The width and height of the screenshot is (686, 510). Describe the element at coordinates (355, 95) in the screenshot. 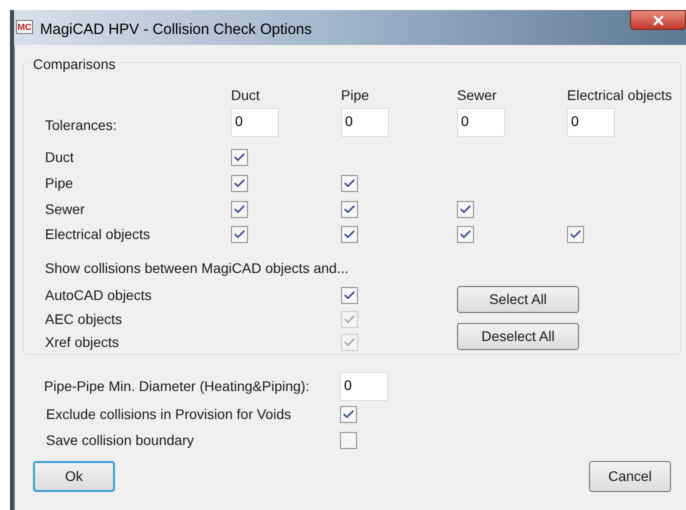

I see `column-header: Pipe` at that location.